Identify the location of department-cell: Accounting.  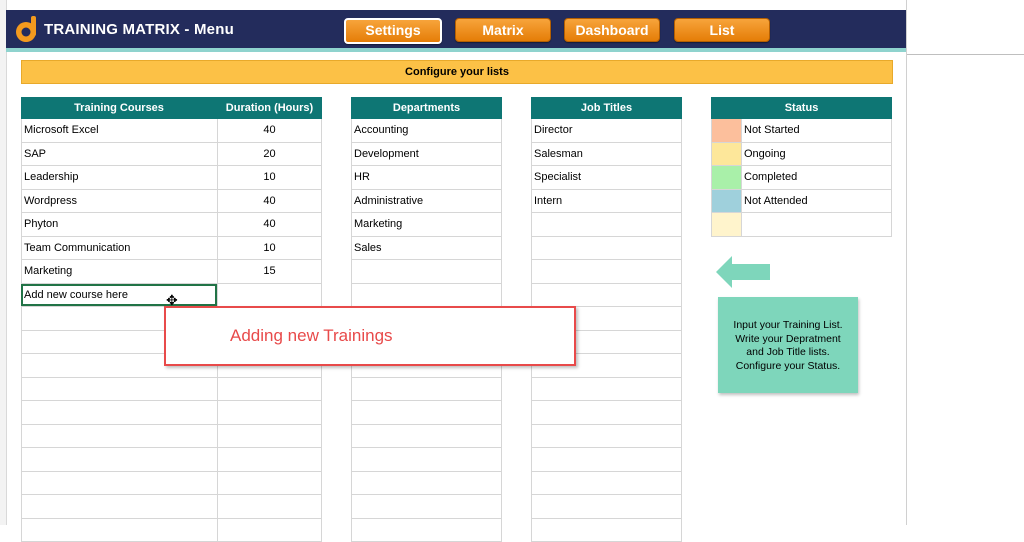
(426, 130).